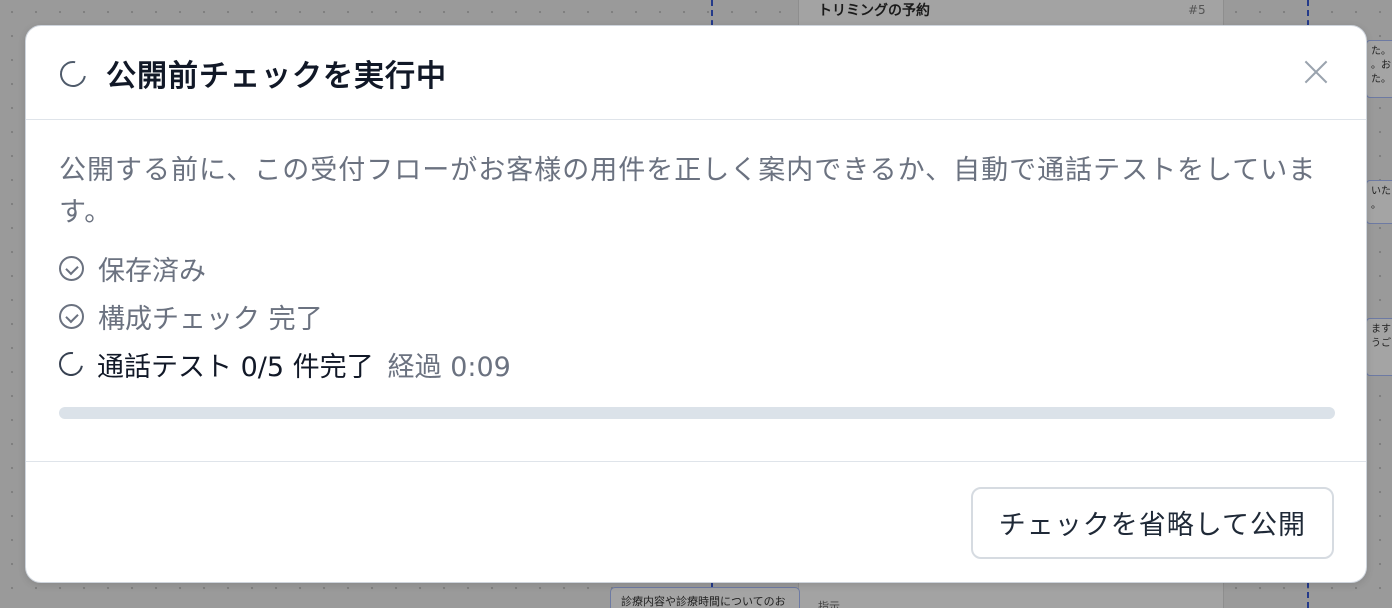 This screenshot has height=608, width=1392. Describe the element at coordinates (1316, 72) in the screenshot. I see `close-icon` at that location.